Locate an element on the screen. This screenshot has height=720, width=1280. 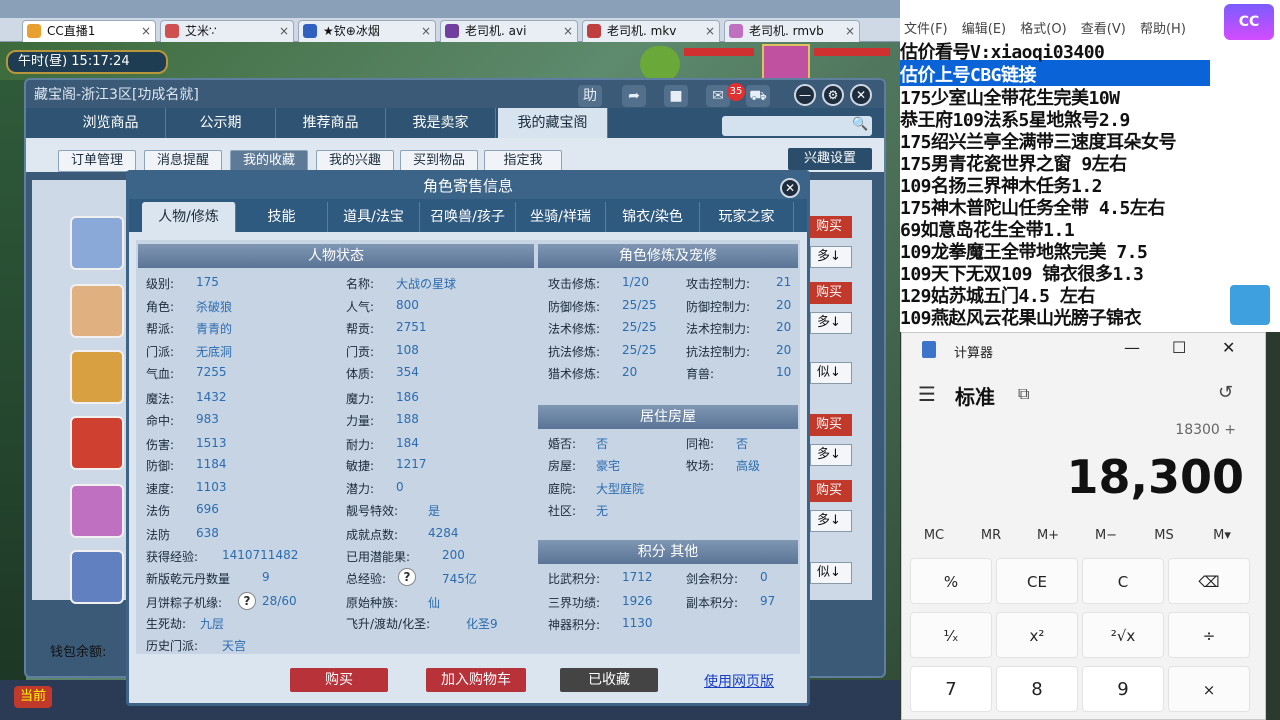
maximize-icon: ☐ is located at coordinates (1179, 347).